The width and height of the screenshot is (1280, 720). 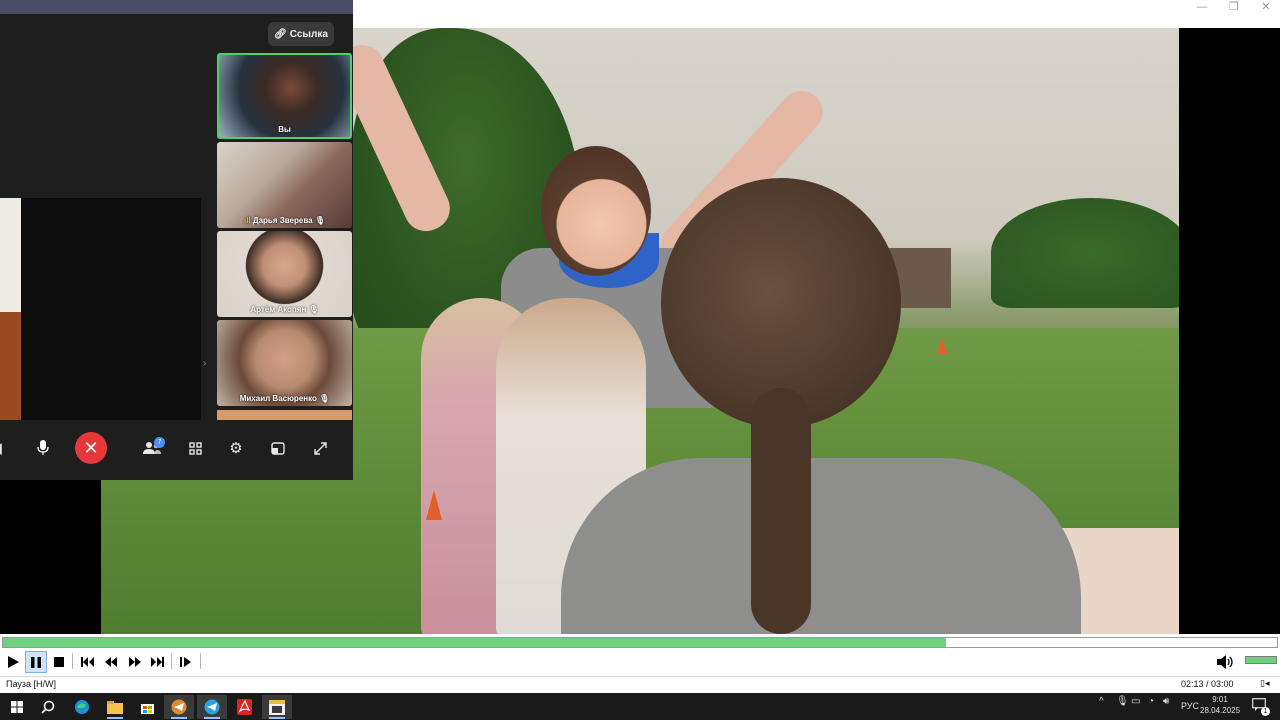 I want to click on chevron-right-icon: ›, so click(x=204, y=363).